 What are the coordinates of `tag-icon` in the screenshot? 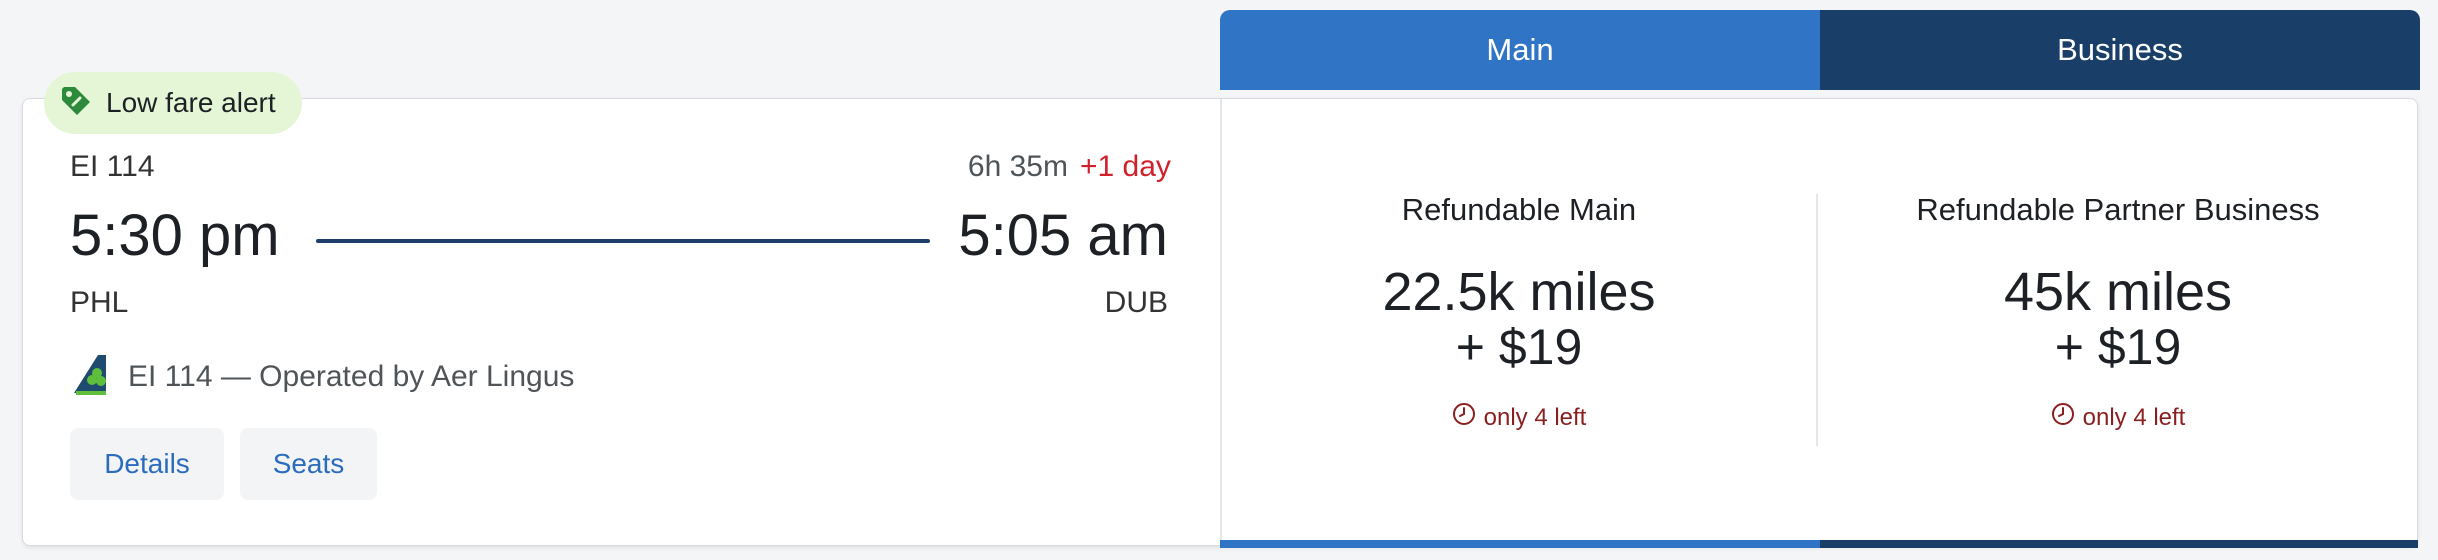 It's located at (76, 103).